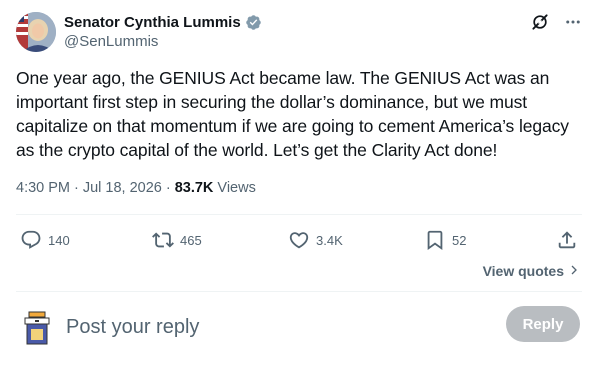 The image size is (598, 376). What do you see at coordinates (191, 240) in the screenshot?
I see `repost-count: 465` at bounding box center [191, 240].